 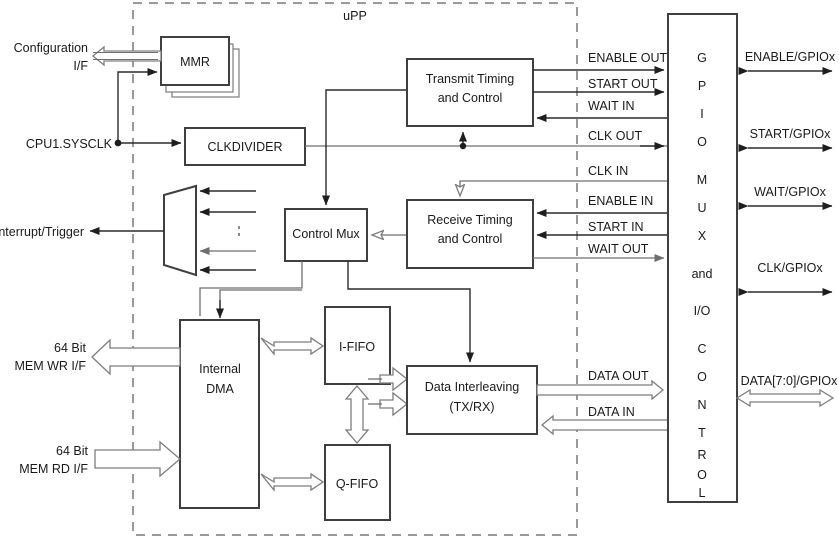 I want to click on q-fifo-label: Q-FIFO, so click(x=357, y=484).